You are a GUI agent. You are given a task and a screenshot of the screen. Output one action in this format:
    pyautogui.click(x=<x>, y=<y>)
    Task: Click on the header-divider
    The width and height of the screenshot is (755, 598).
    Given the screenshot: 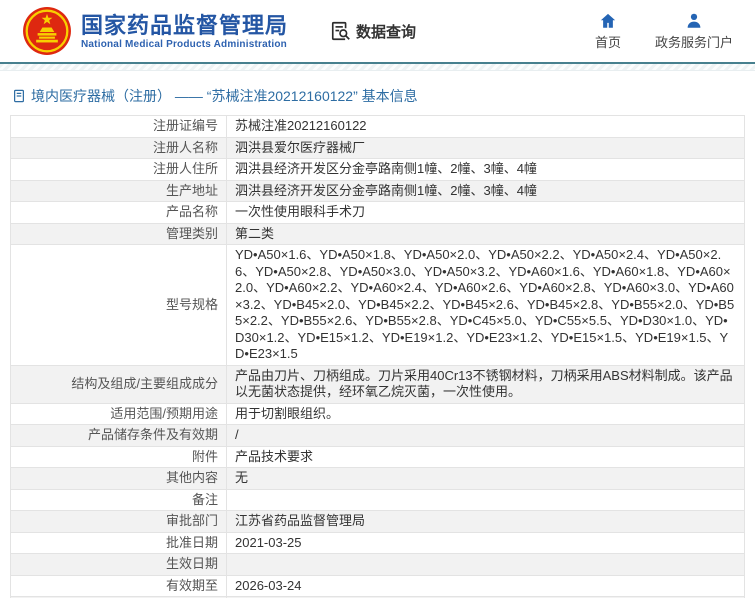 What is the action you would take?
    pyautogui.click(x=377, y=66)
    